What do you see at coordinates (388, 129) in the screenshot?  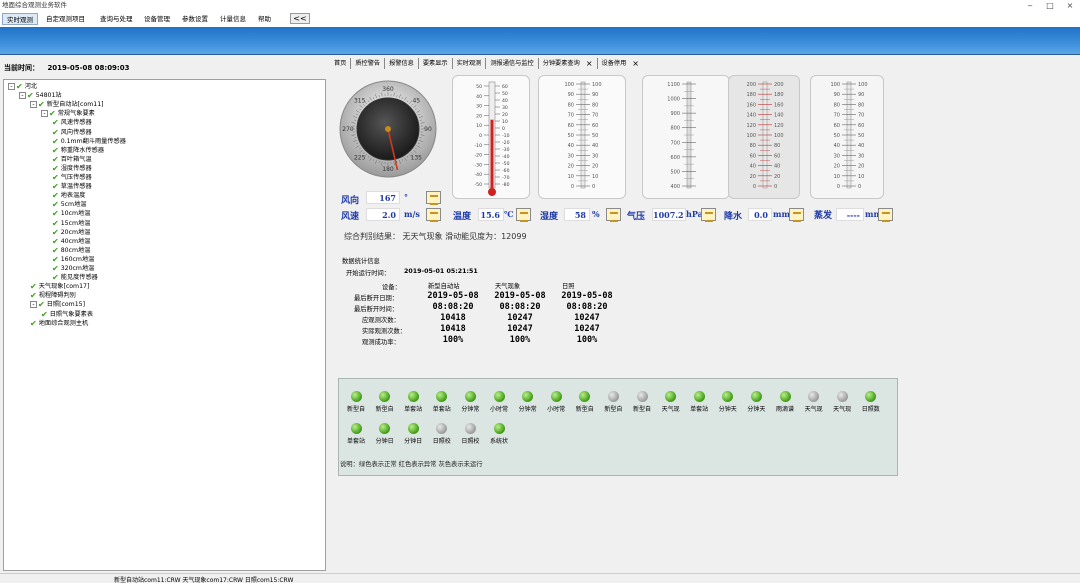 I see `needle-hub` at bounding box center [388, 129].